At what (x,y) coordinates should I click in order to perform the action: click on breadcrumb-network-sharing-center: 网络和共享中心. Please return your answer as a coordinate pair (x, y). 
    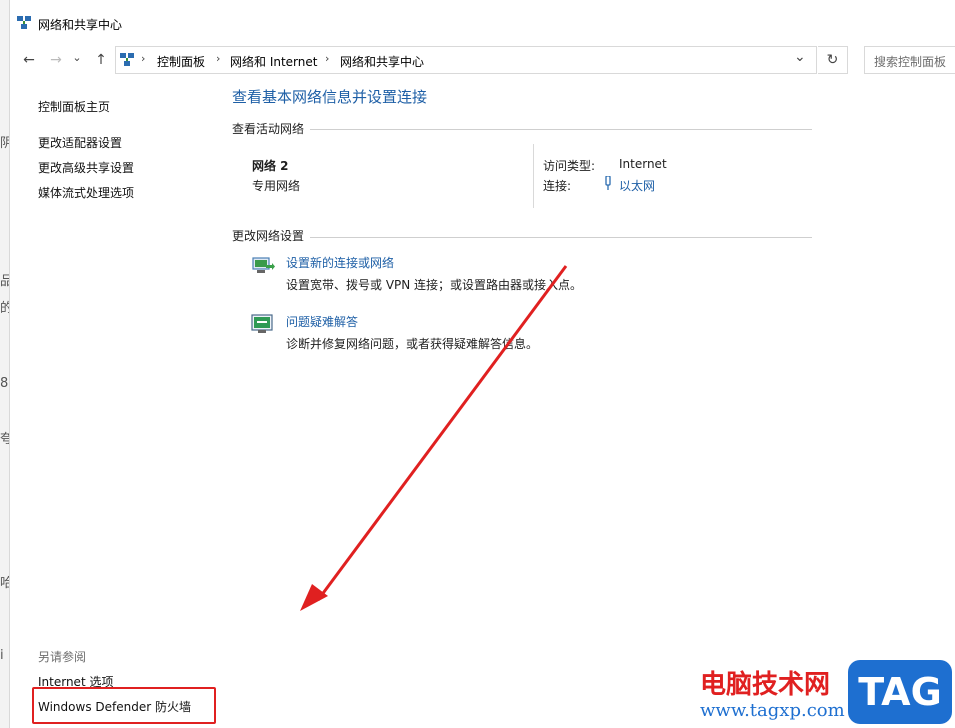
    Looking at the image, I should click on (382, 61).